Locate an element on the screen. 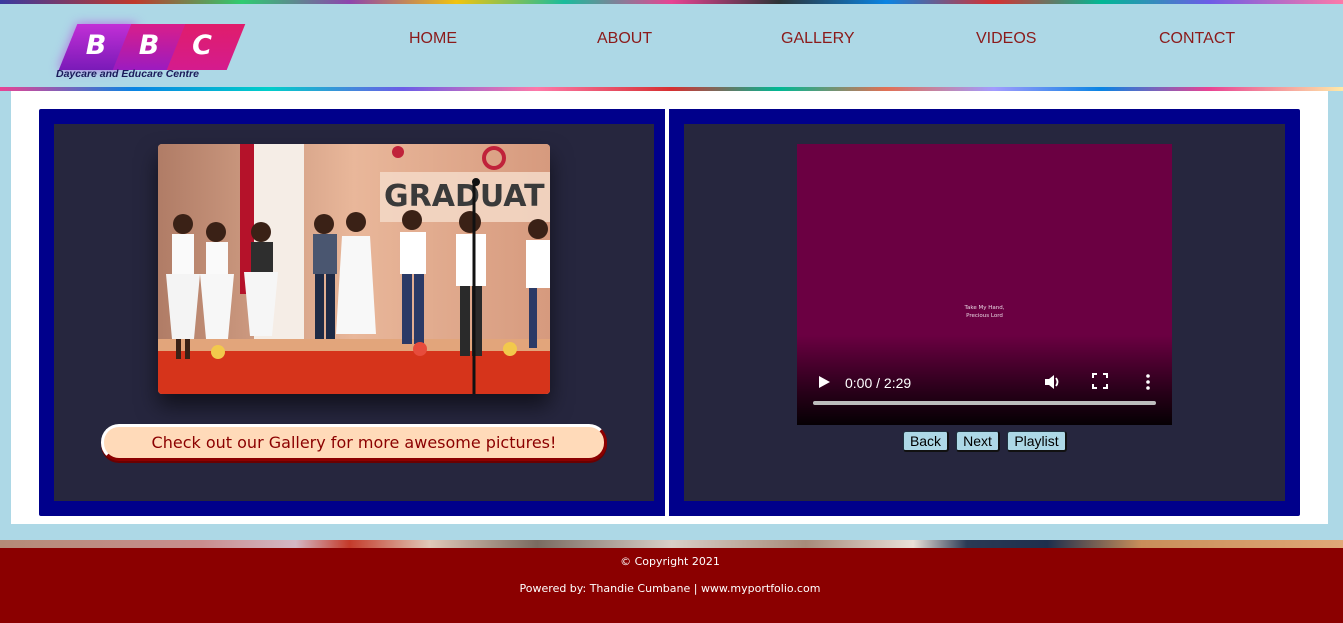  svg-text: GRADUAT is located at coordinates (464, 196).